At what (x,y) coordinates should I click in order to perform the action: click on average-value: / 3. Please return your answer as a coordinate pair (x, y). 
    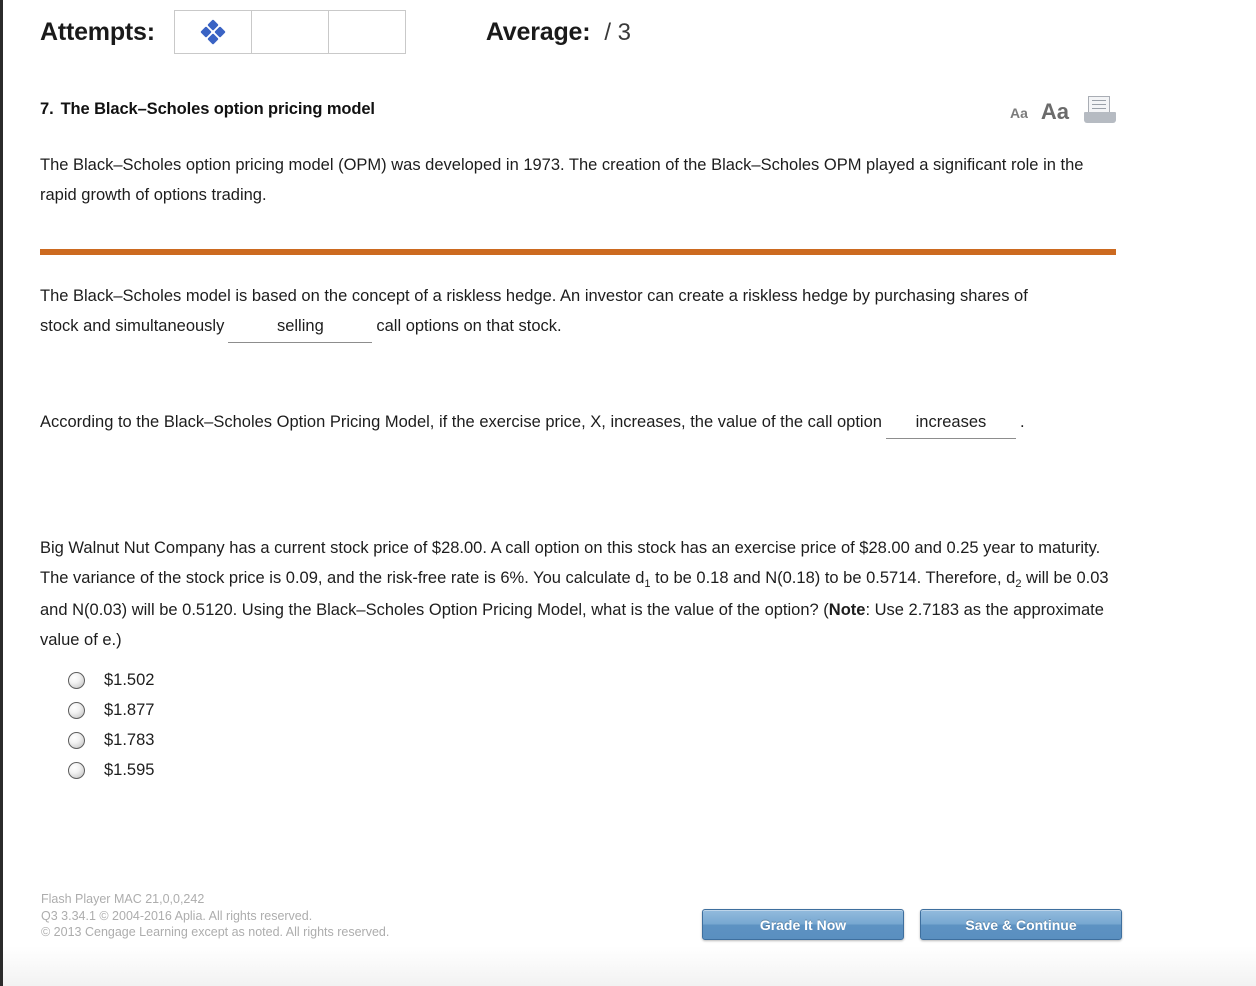
    Looking at the image, I should click on (618, 32).